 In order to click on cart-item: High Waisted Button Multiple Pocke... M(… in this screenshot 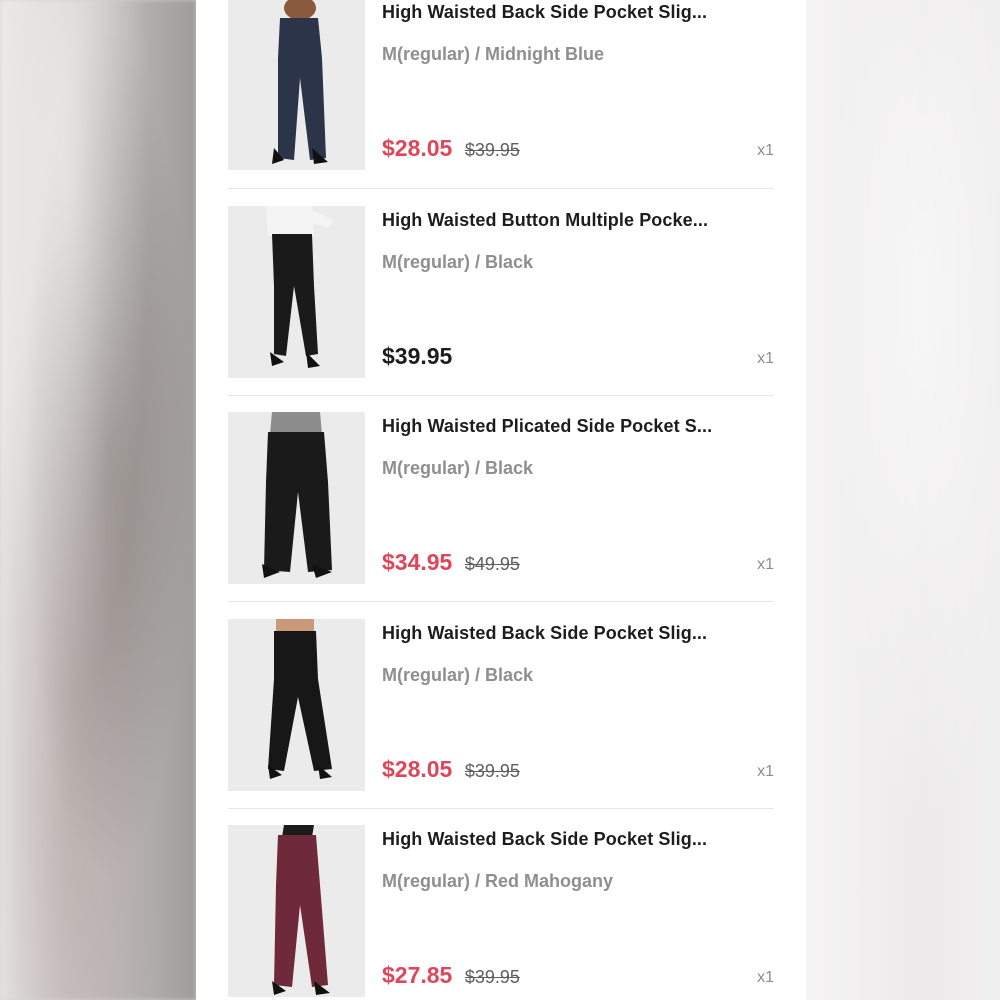, I will do `click(501, 301)`.